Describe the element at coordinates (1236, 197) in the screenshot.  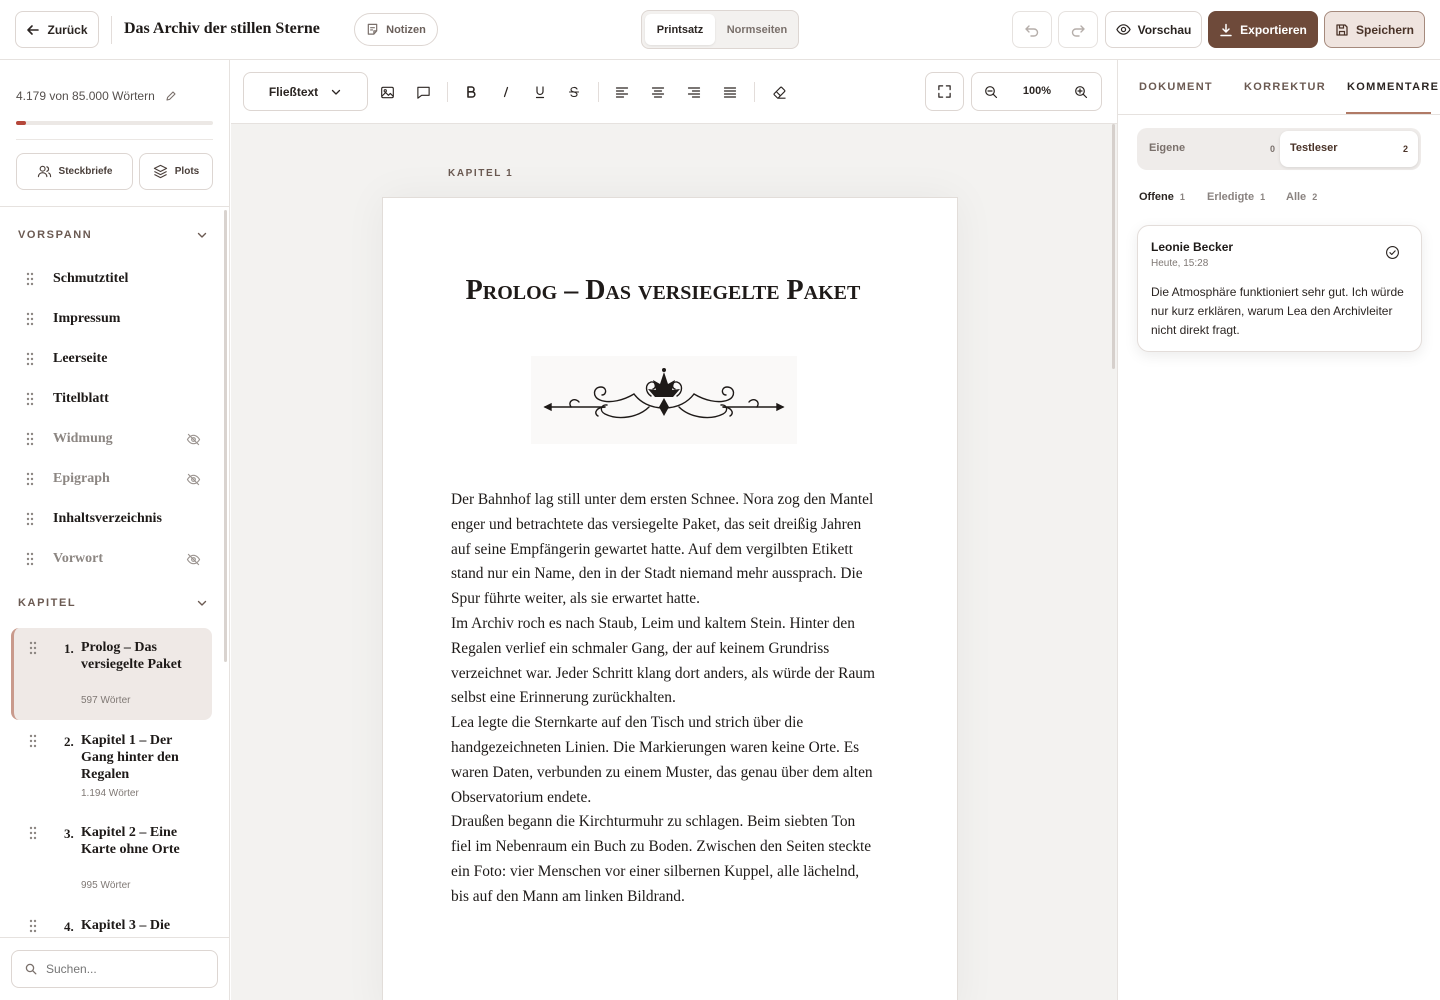
I see `filter-done: Erledigte 1` at that location.